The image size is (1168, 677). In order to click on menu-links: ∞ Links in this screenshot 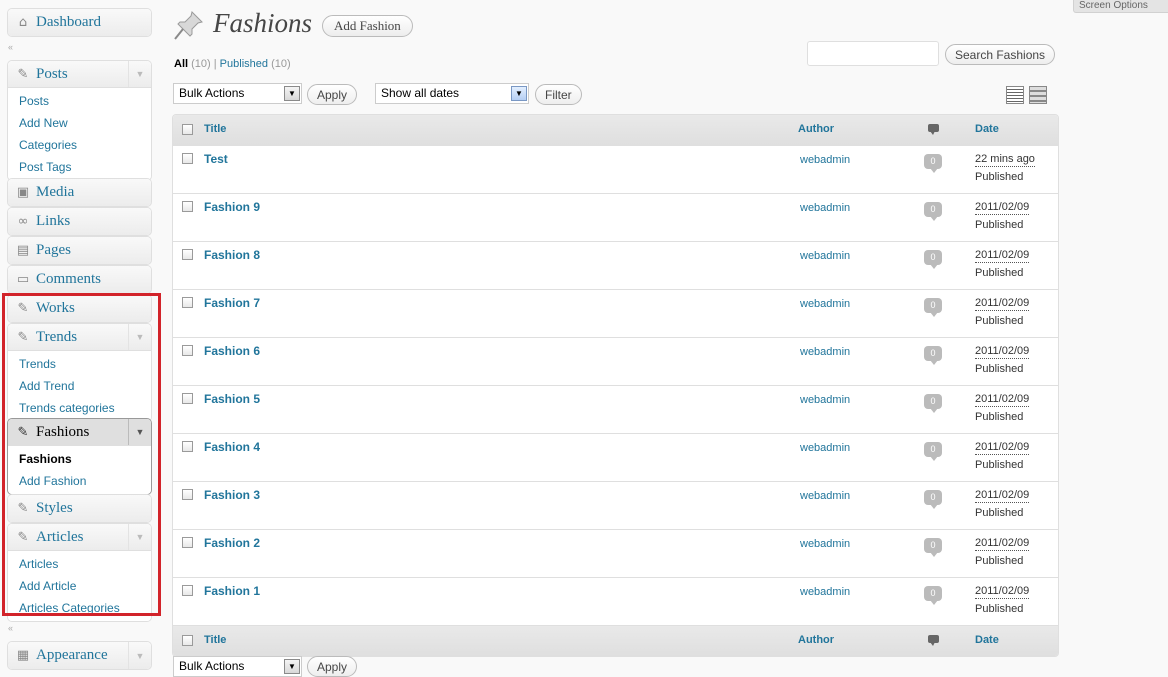, I will do `click(79, 221)`.